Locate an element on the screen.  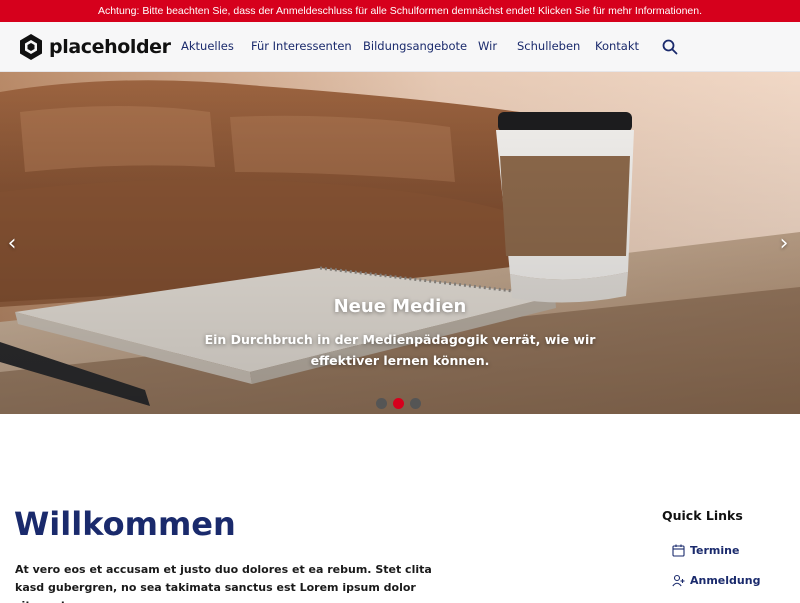
page-title: Willkommen is located at coordinates (125, 524).